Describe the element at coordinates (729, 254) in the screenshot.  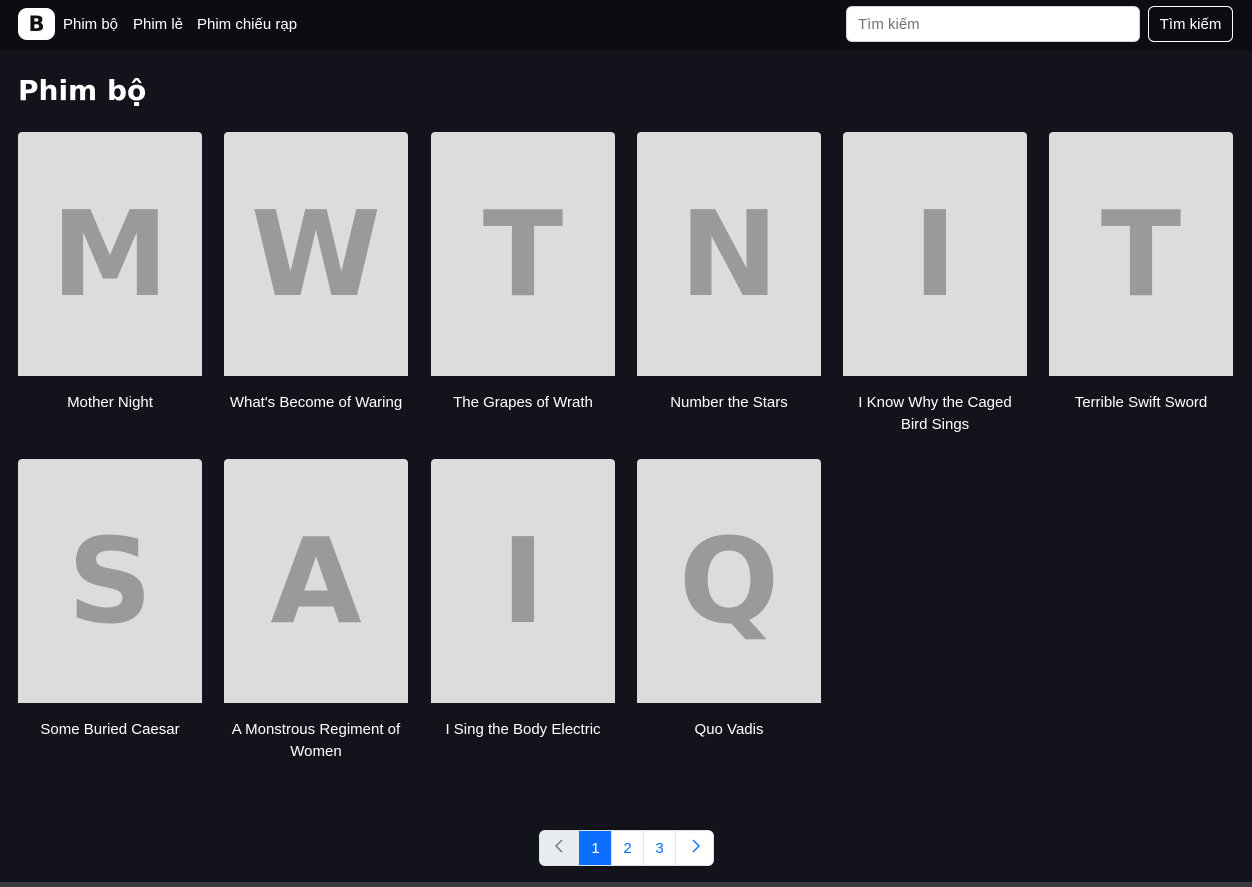
I see `movie-poster: N` at that location.